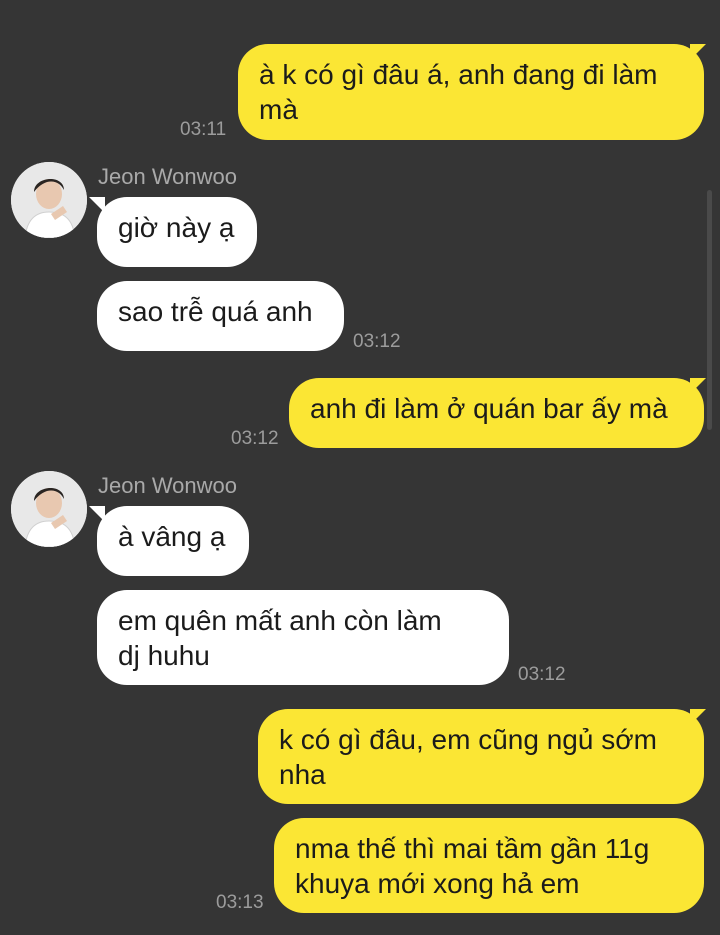 The image size is (720, 935). I want to click on my-message-bubble: k có gì đâu, em cũng ngủ sớm nha, so click(481, 756).